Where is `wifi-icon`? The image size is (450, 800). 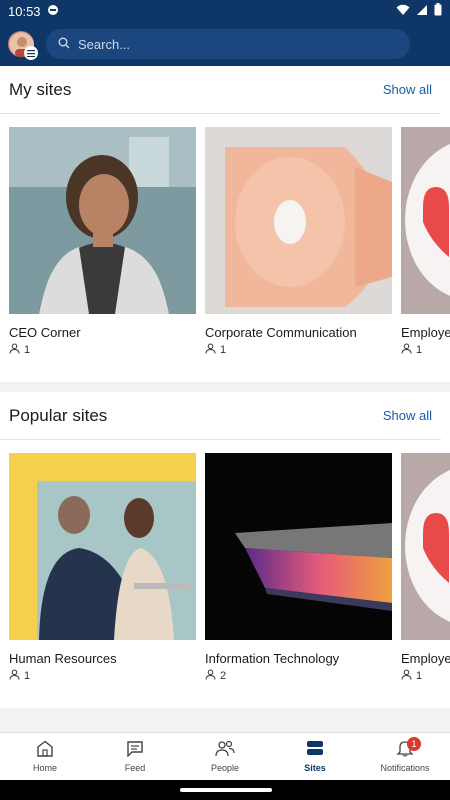
wifi-icon is located at coordinates (403, 11).